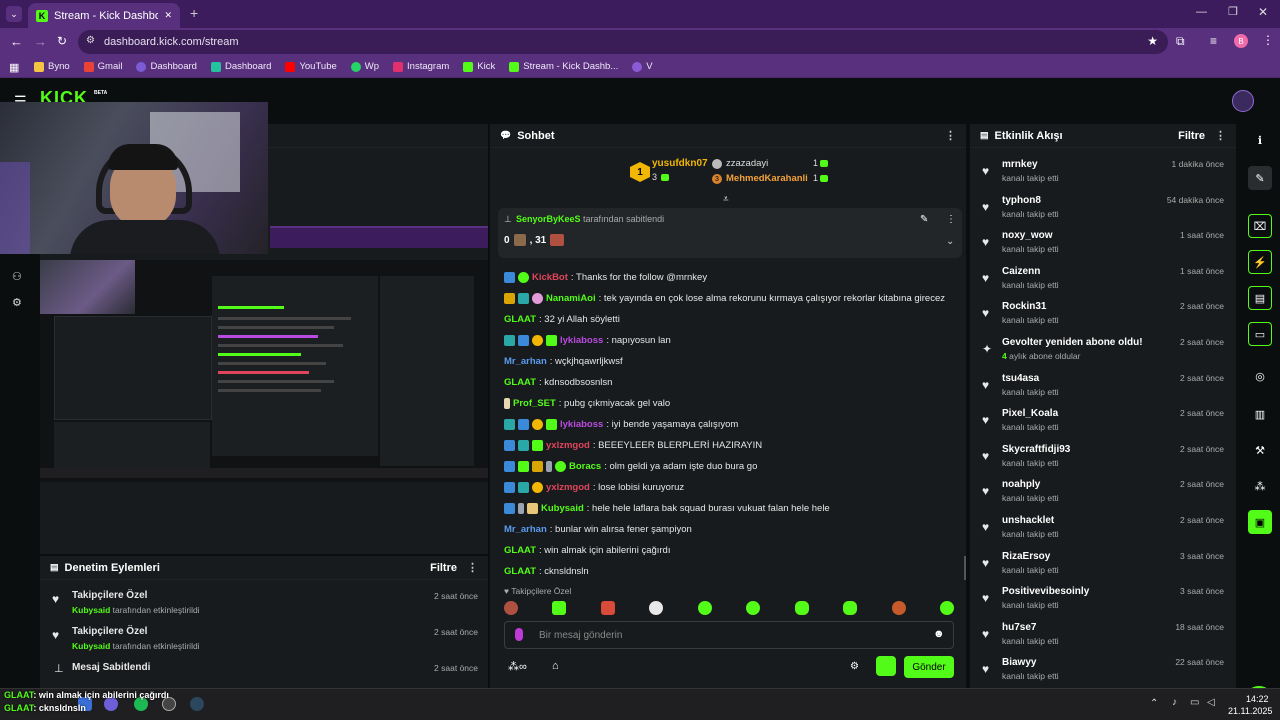 Image resolution: width=1280 pixels, height=720 pixels. What do you see at coordinates (102, 66) in the screenshot?
I see `bookmark-gmail: Gmail` at bounding box center [102, 66].